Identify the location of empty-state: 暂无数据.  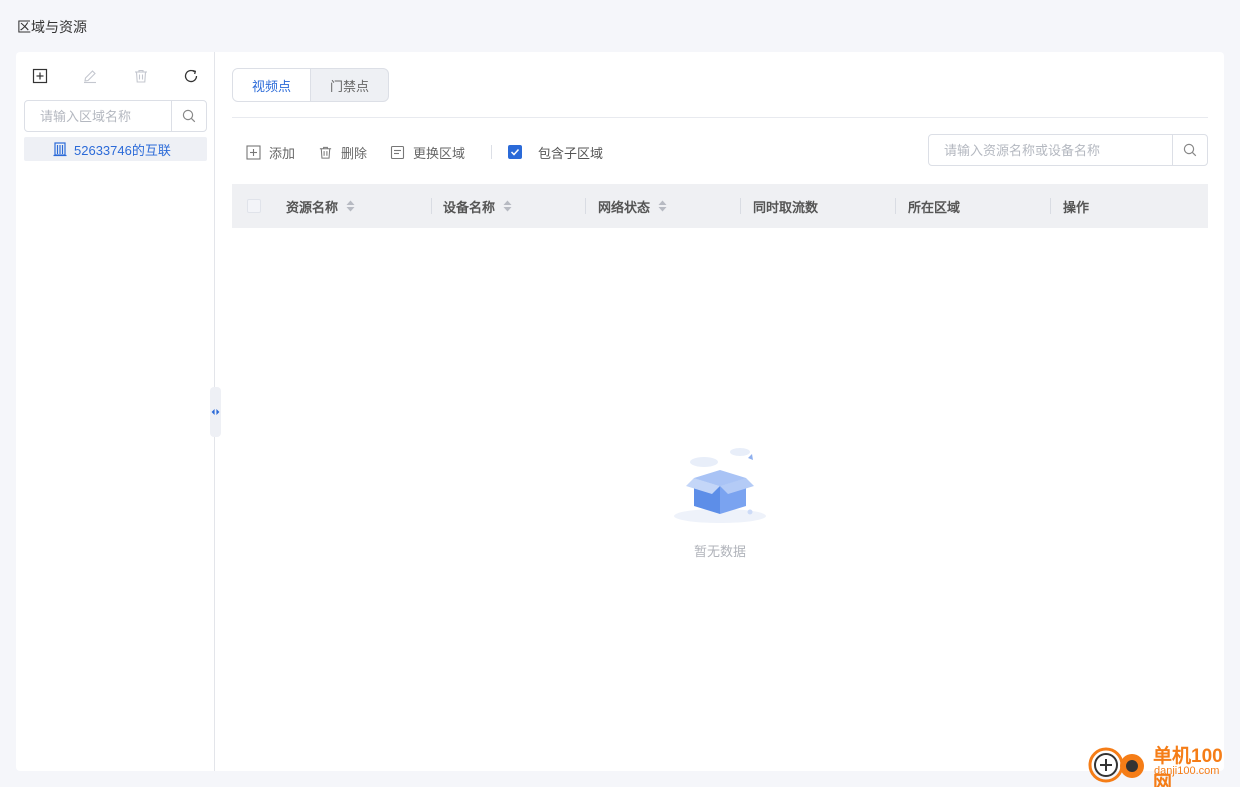
(720, 498).